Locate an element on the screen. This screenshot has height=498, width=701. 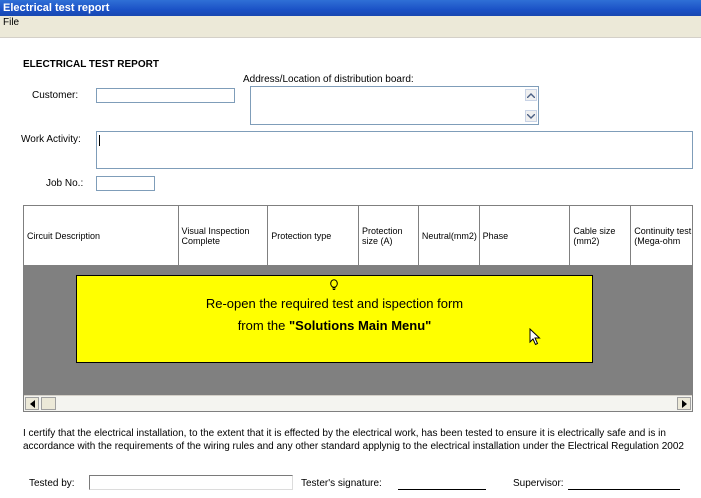
text-caret is located at coordinates (99, 140).